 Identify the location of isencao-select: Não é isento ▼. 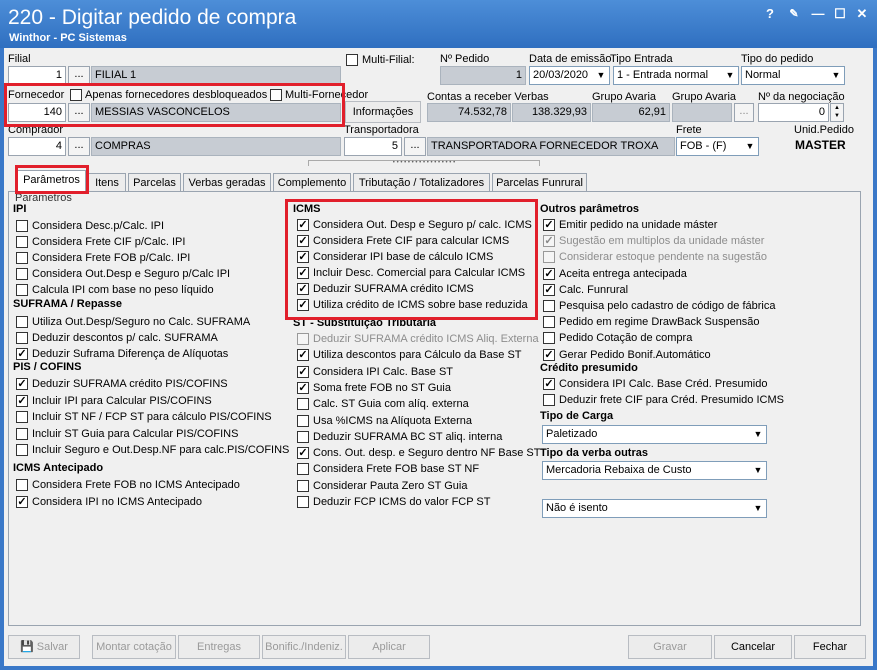
(654, 508).